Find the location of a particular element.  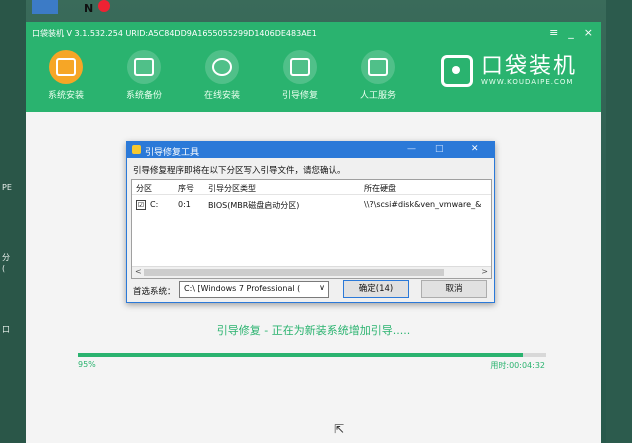

main-nav: 系统安装 系统备份 在线安装 引导修复 人工服务 is located at coordinates (222, 75).